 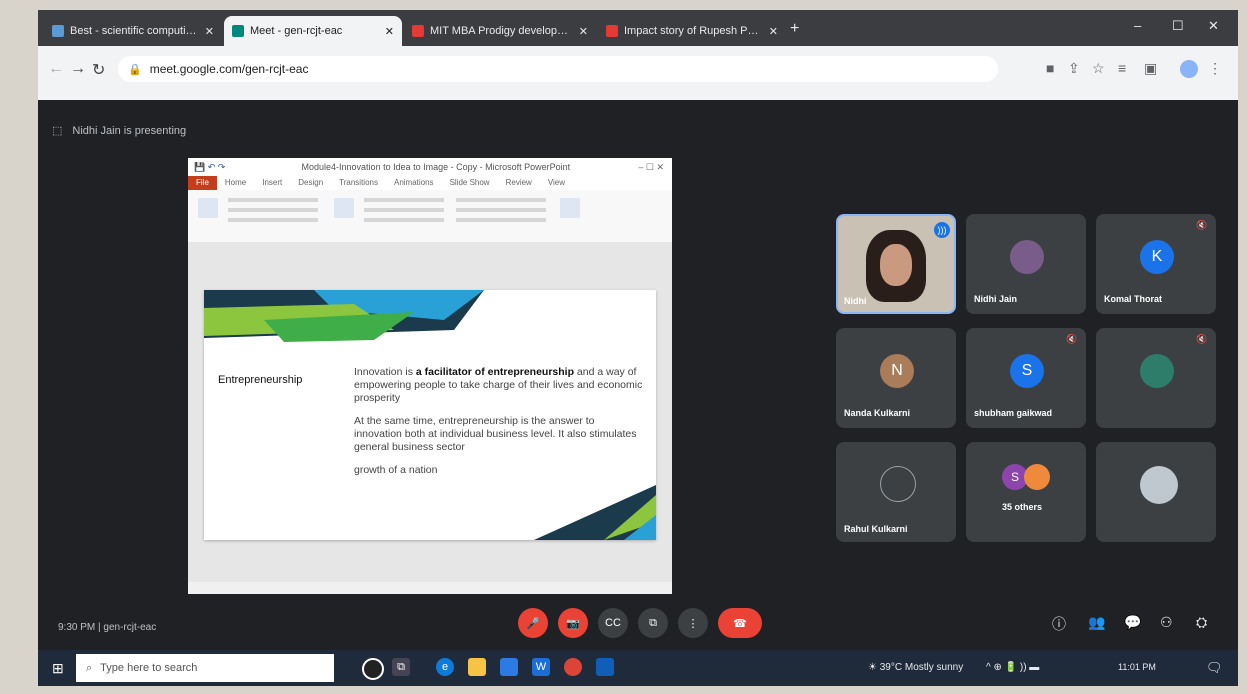 What do you see at coordinates (1156, 264) in the screenshot?
I see `participant-tile: 🔇 K Komal Thorat` at bounding box center [1156, 264].